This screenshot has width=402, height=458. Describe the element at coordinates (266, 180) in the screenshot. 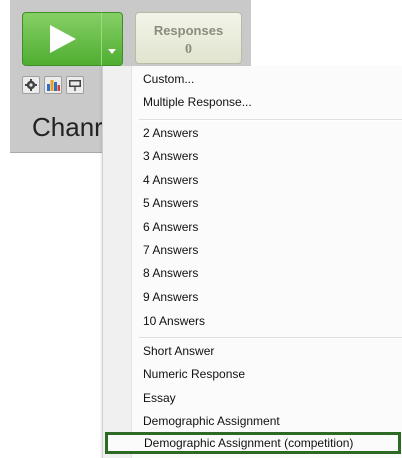

I see `menu-item-4-answers: 4 Answers` at that location.